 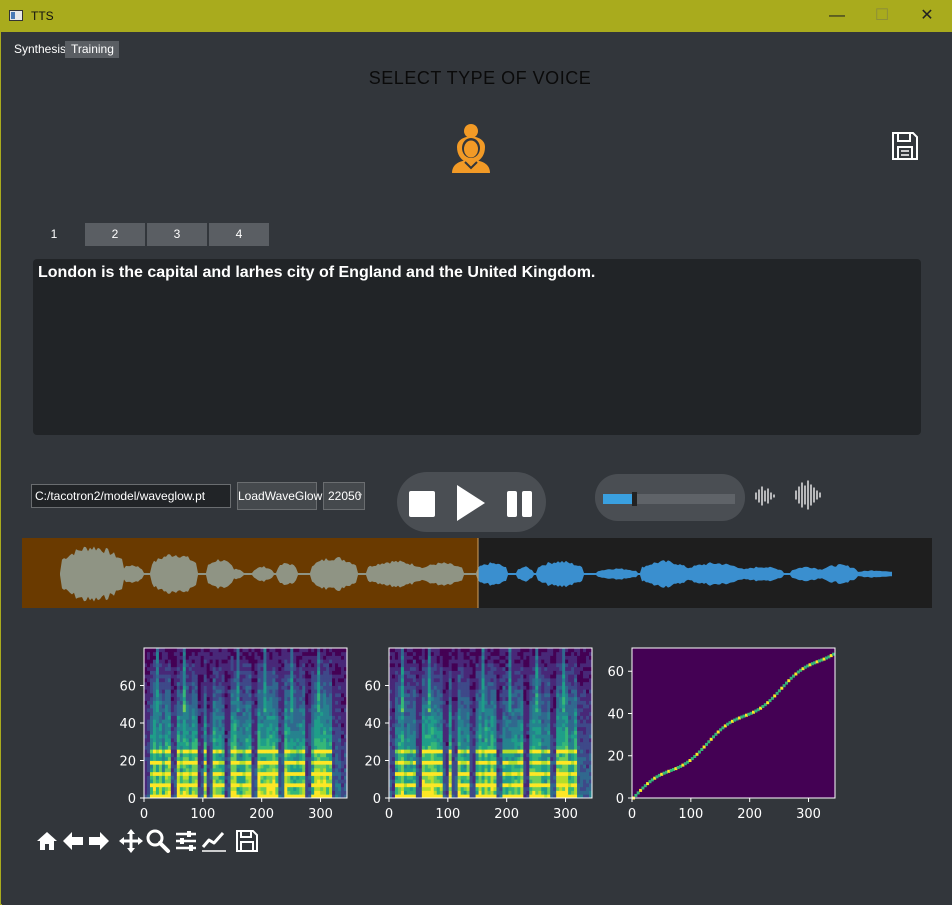 I want to click on mel-spectrogram-target: 0 100 200 300 0 20 40 60, so click(x=233, y=734).